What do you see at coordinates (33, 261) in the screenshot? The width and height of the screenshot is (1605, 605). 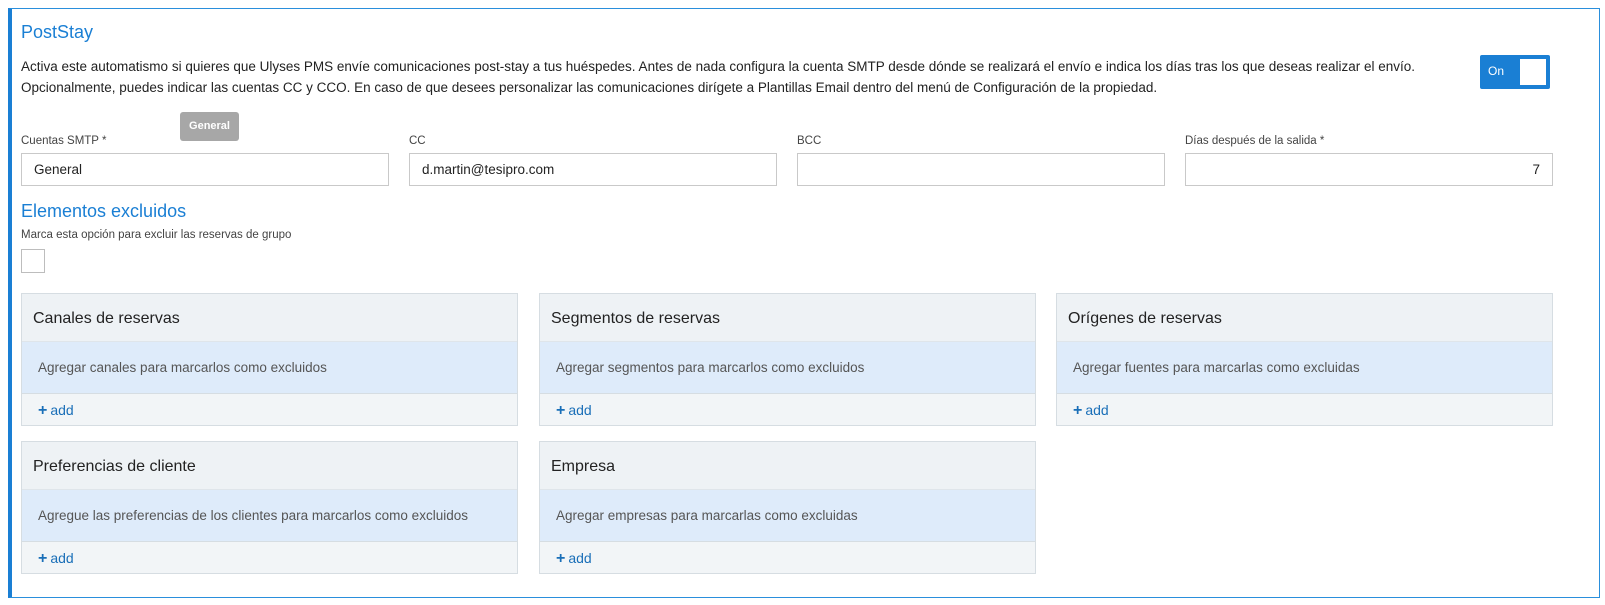 I see `group-exclusion-checkbox` at bounding box center [33, 261].